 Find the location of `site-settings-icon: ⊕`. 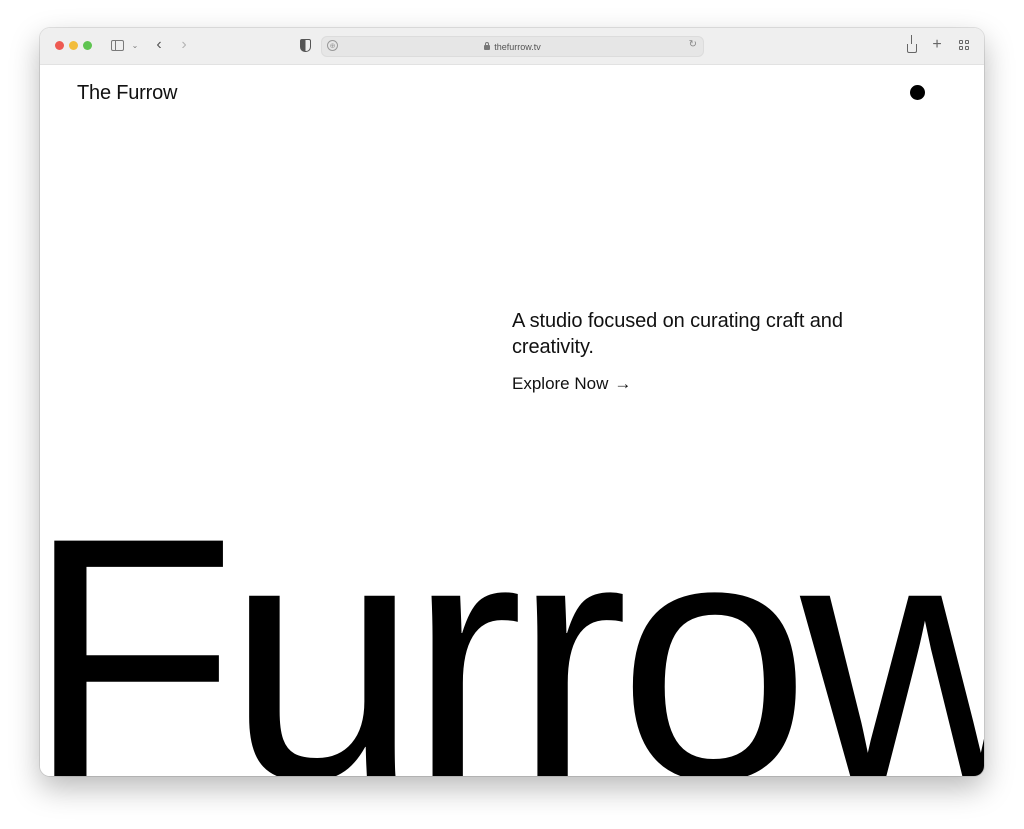

site-settings-icon: ⊕ is located at coordinates (332, 45).